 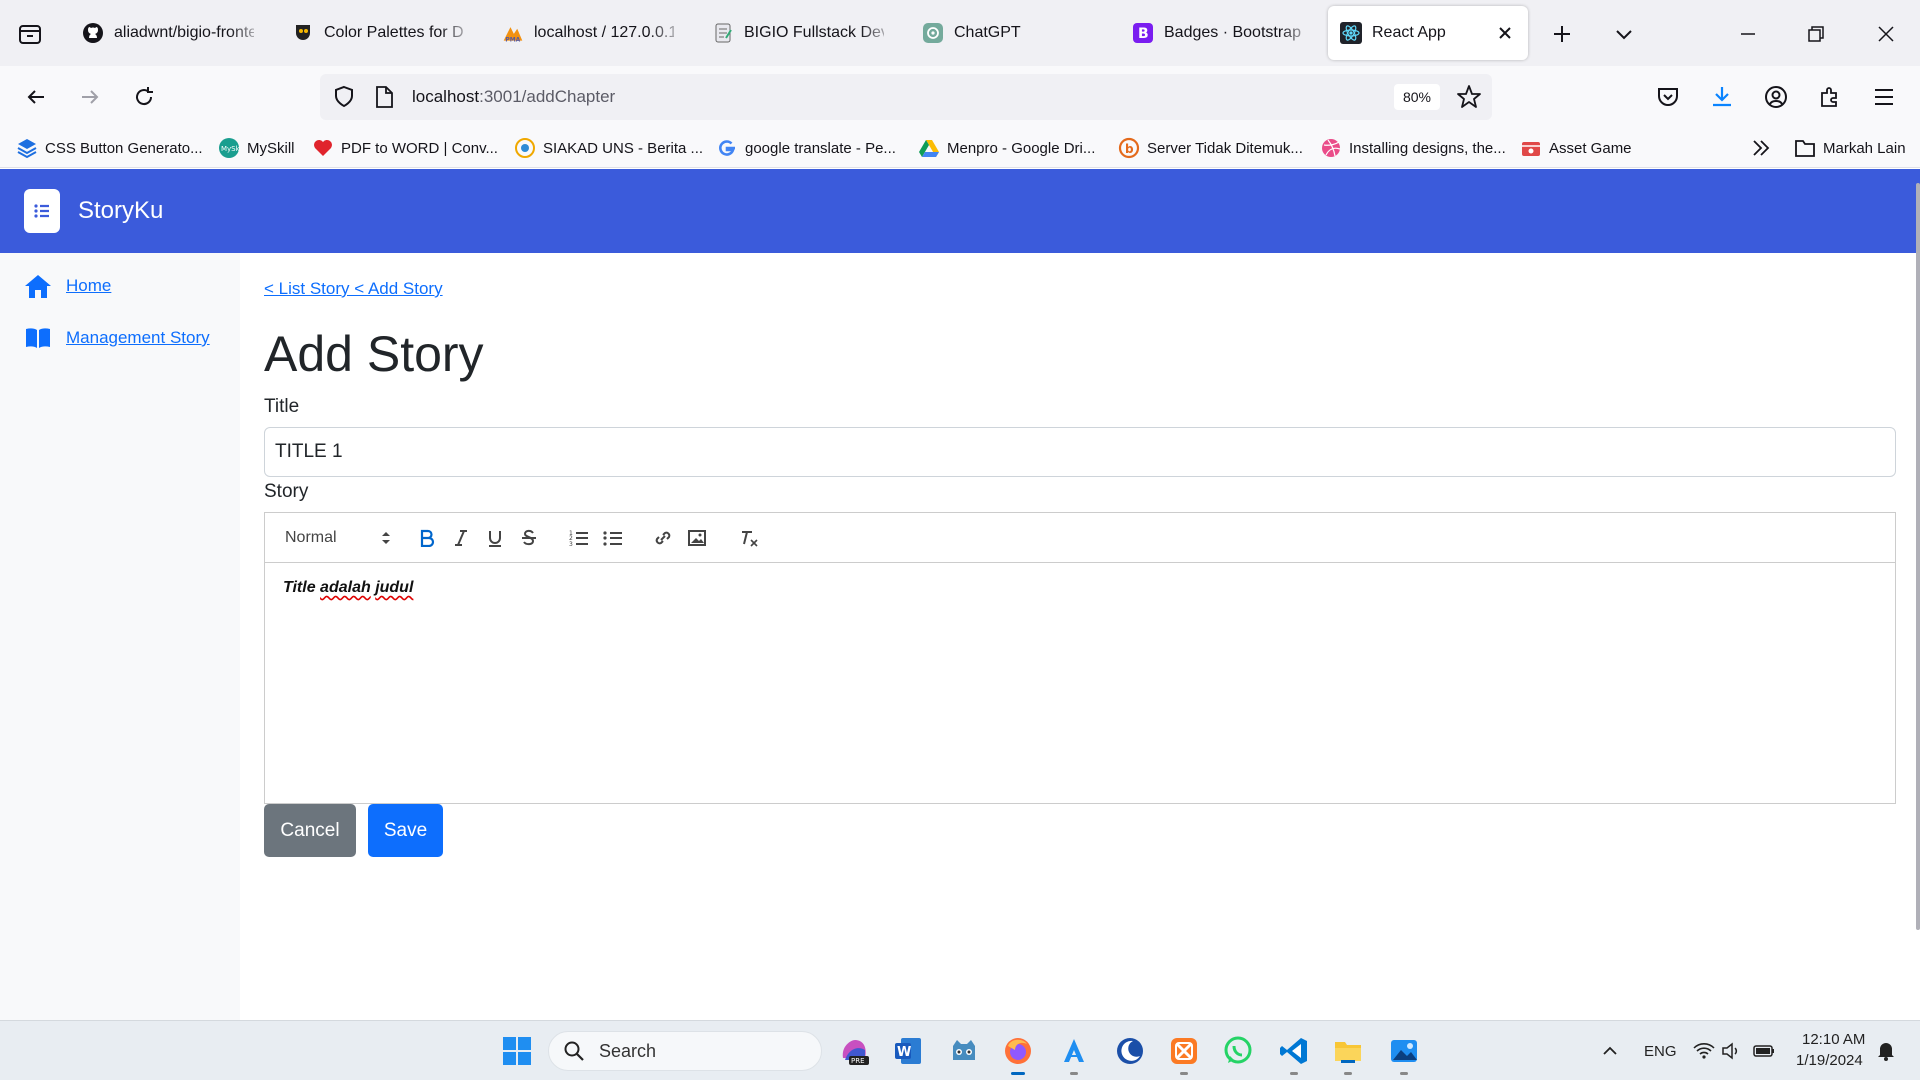 What do you see at coordinates (1884, 97) in the screenshot?
I see `menu-button` at bounding box center [1884, 97].